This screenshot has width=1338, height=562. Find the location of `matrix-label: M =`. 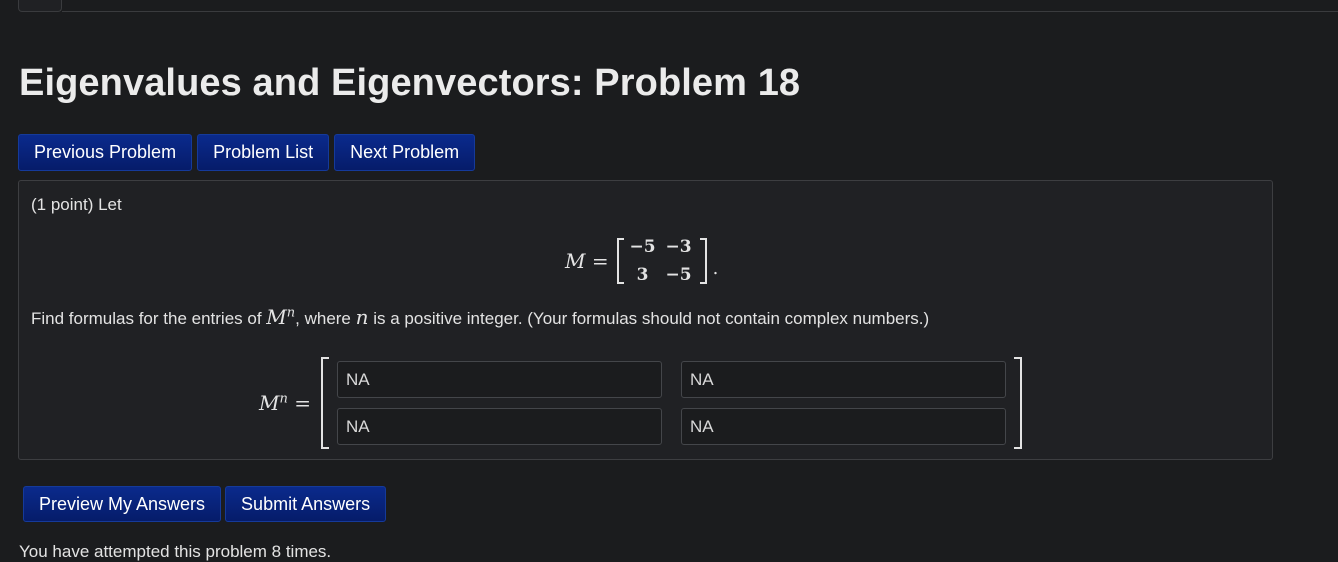

matrix-label: M = is located at coordinates (587, 261).